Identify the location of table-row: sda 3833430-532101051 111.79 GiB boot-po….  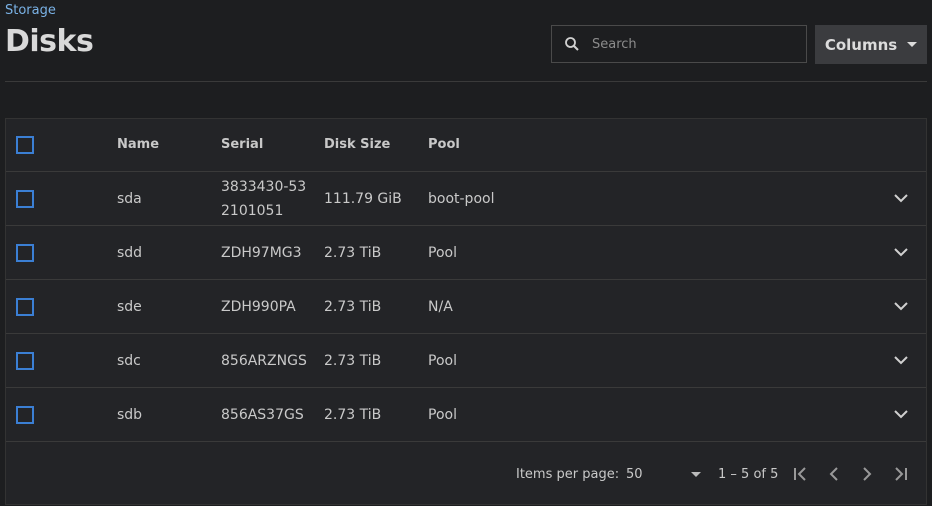
(466, 199).